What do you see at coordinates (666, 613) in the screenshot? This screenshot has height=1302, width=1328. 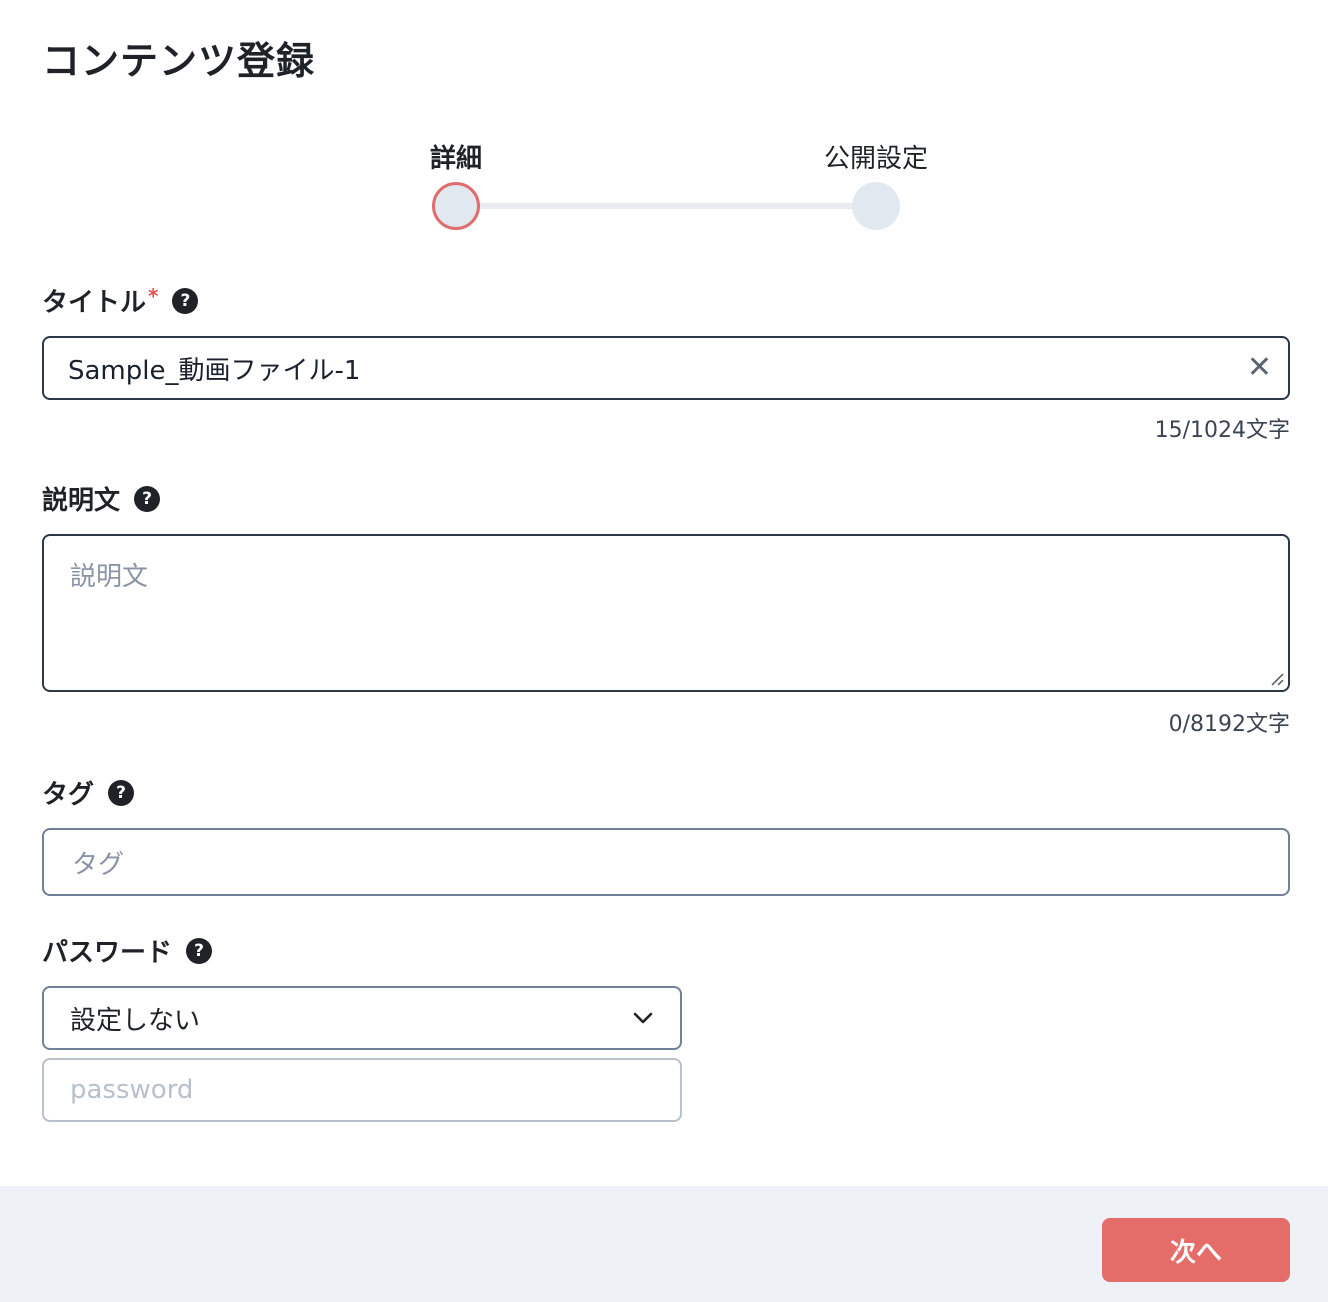 I see `description-textarea: 説明文` at bounding box center [666, 613].